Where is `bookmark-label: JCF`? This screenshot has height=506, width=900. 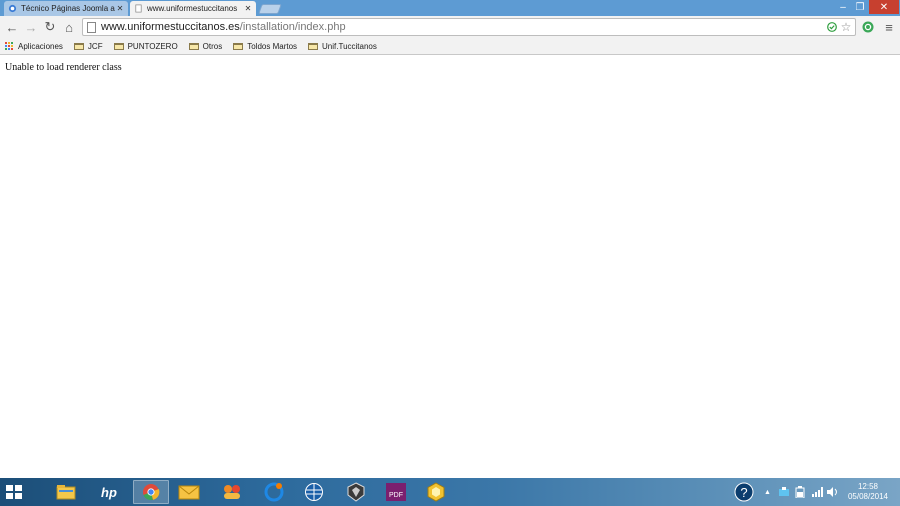 bookmark-label: JCF is located at coordinates (95, 46).